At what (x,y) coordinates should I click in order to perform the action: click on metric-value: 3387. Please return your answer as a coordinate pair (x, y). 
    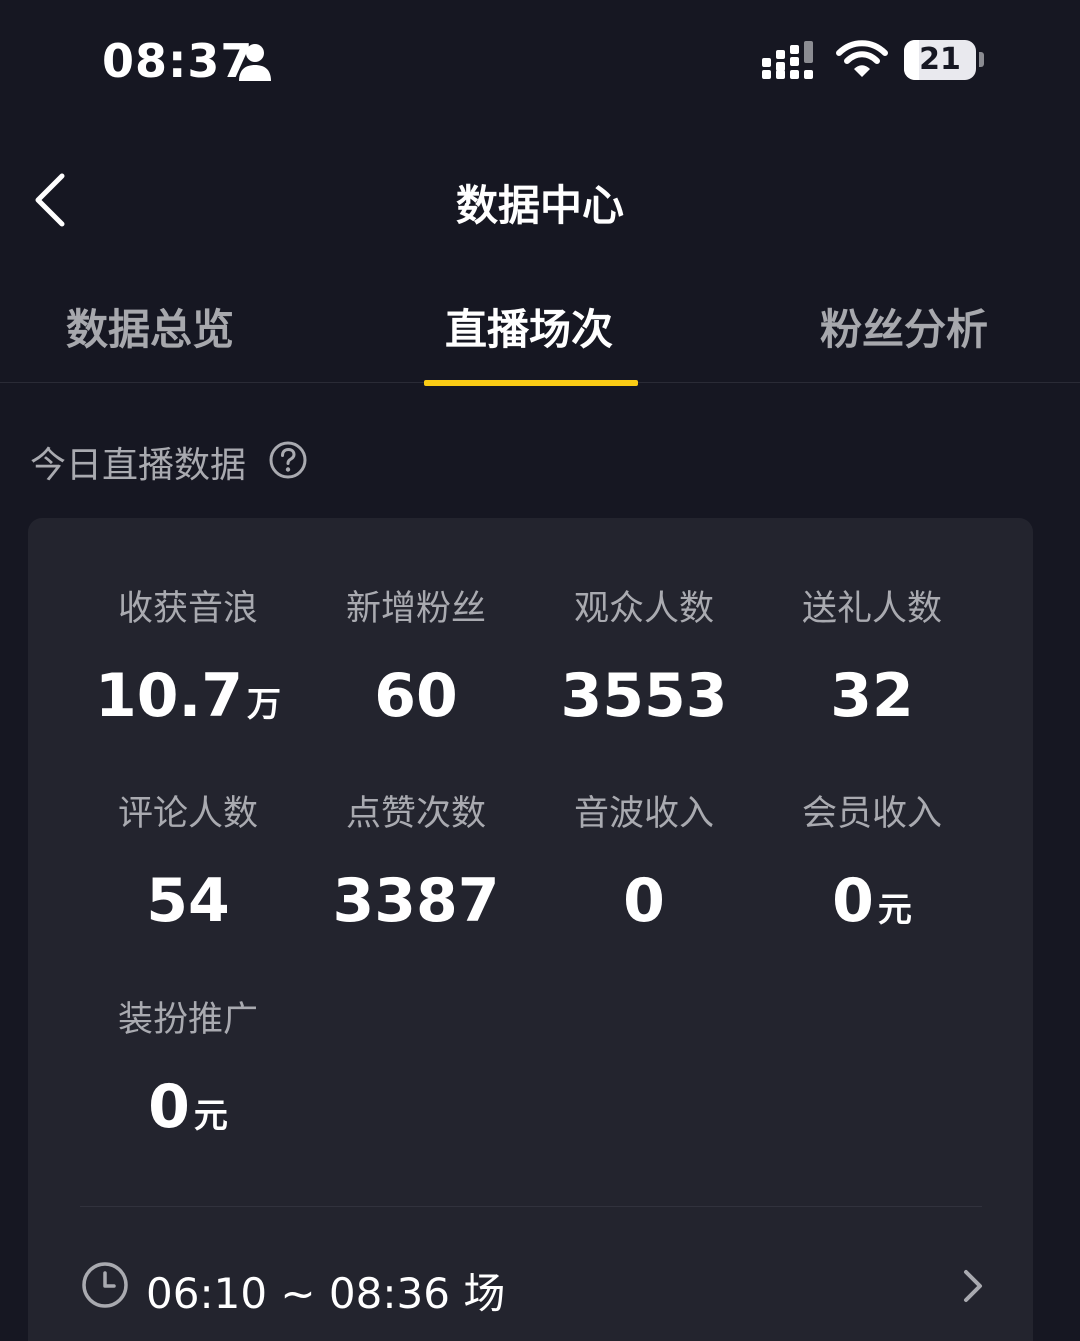
    Looking at the image, I should click on (416, 901).